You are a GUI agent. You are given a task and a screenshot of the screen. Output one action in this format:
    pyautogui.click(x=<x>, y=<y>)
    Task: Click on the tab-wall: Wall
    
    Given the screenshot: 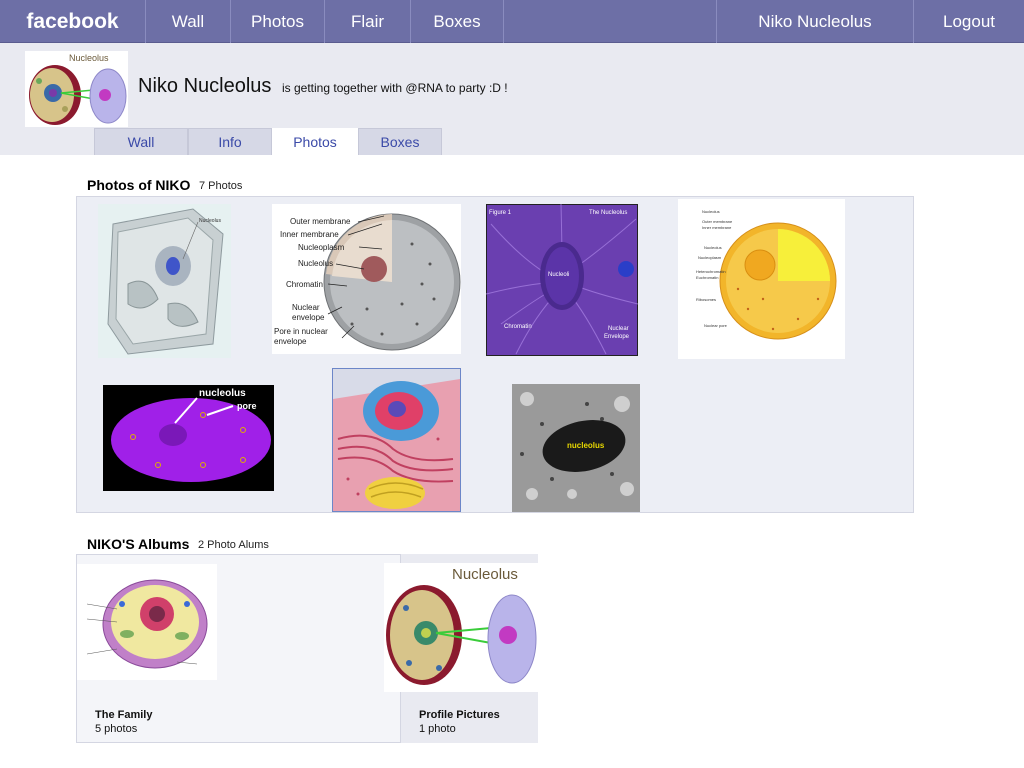 What is the action you would take?
    pyautogui.click(x=141, y=141)
    